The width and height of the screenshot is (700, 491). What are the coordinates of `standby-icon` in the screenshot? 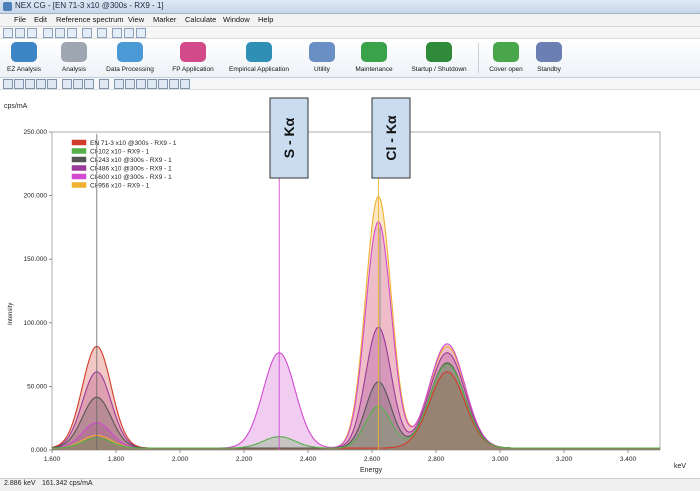 It's located at (549, 52).